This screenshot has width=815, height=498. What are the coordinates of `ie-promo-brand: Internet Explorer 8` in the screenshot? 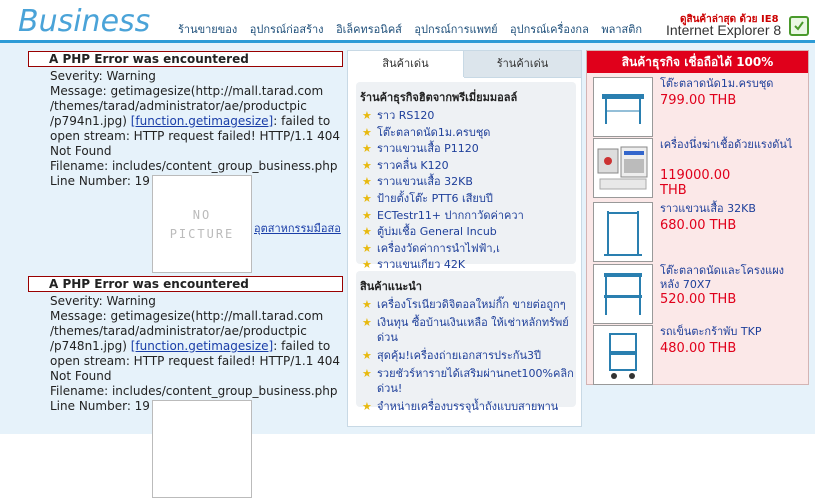 It's located at (723, 30).